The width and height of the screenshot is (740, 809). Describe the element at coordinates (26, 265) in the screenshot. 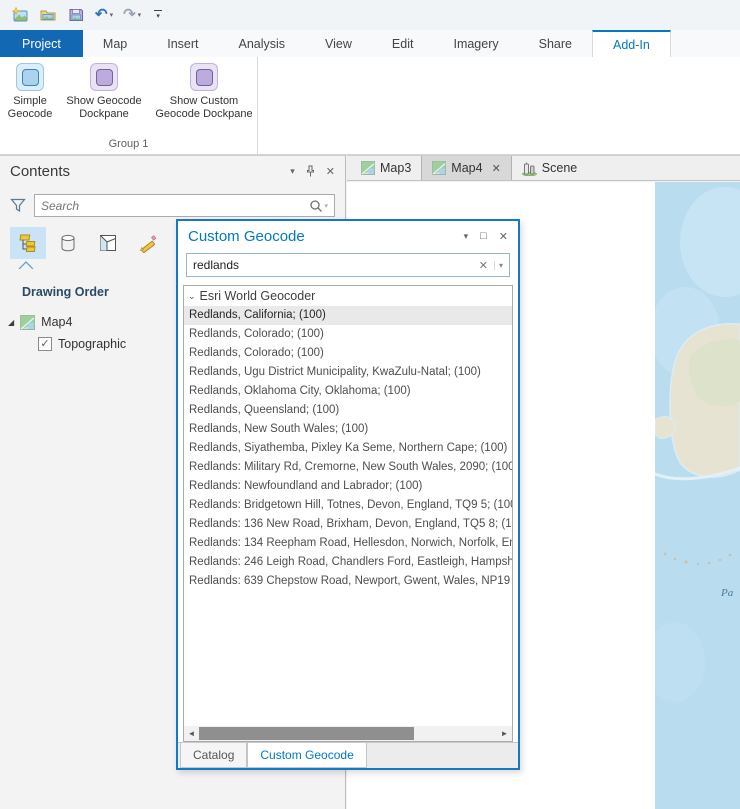

I see `active-tab-caret-icon` at that location.